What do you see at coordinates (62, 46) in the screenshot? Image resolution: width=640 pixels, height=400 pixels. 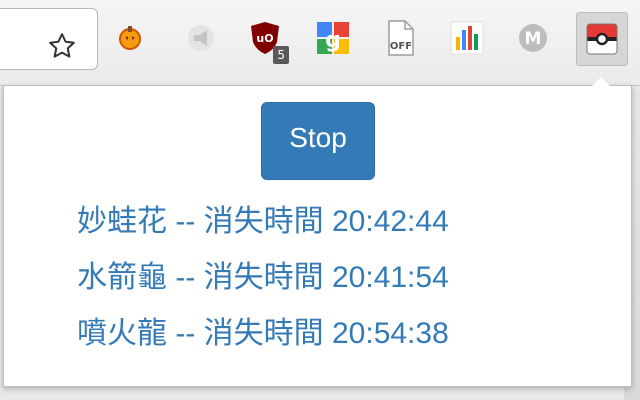 I see `bookmark-star-icon` at bounding box center [62, 46].